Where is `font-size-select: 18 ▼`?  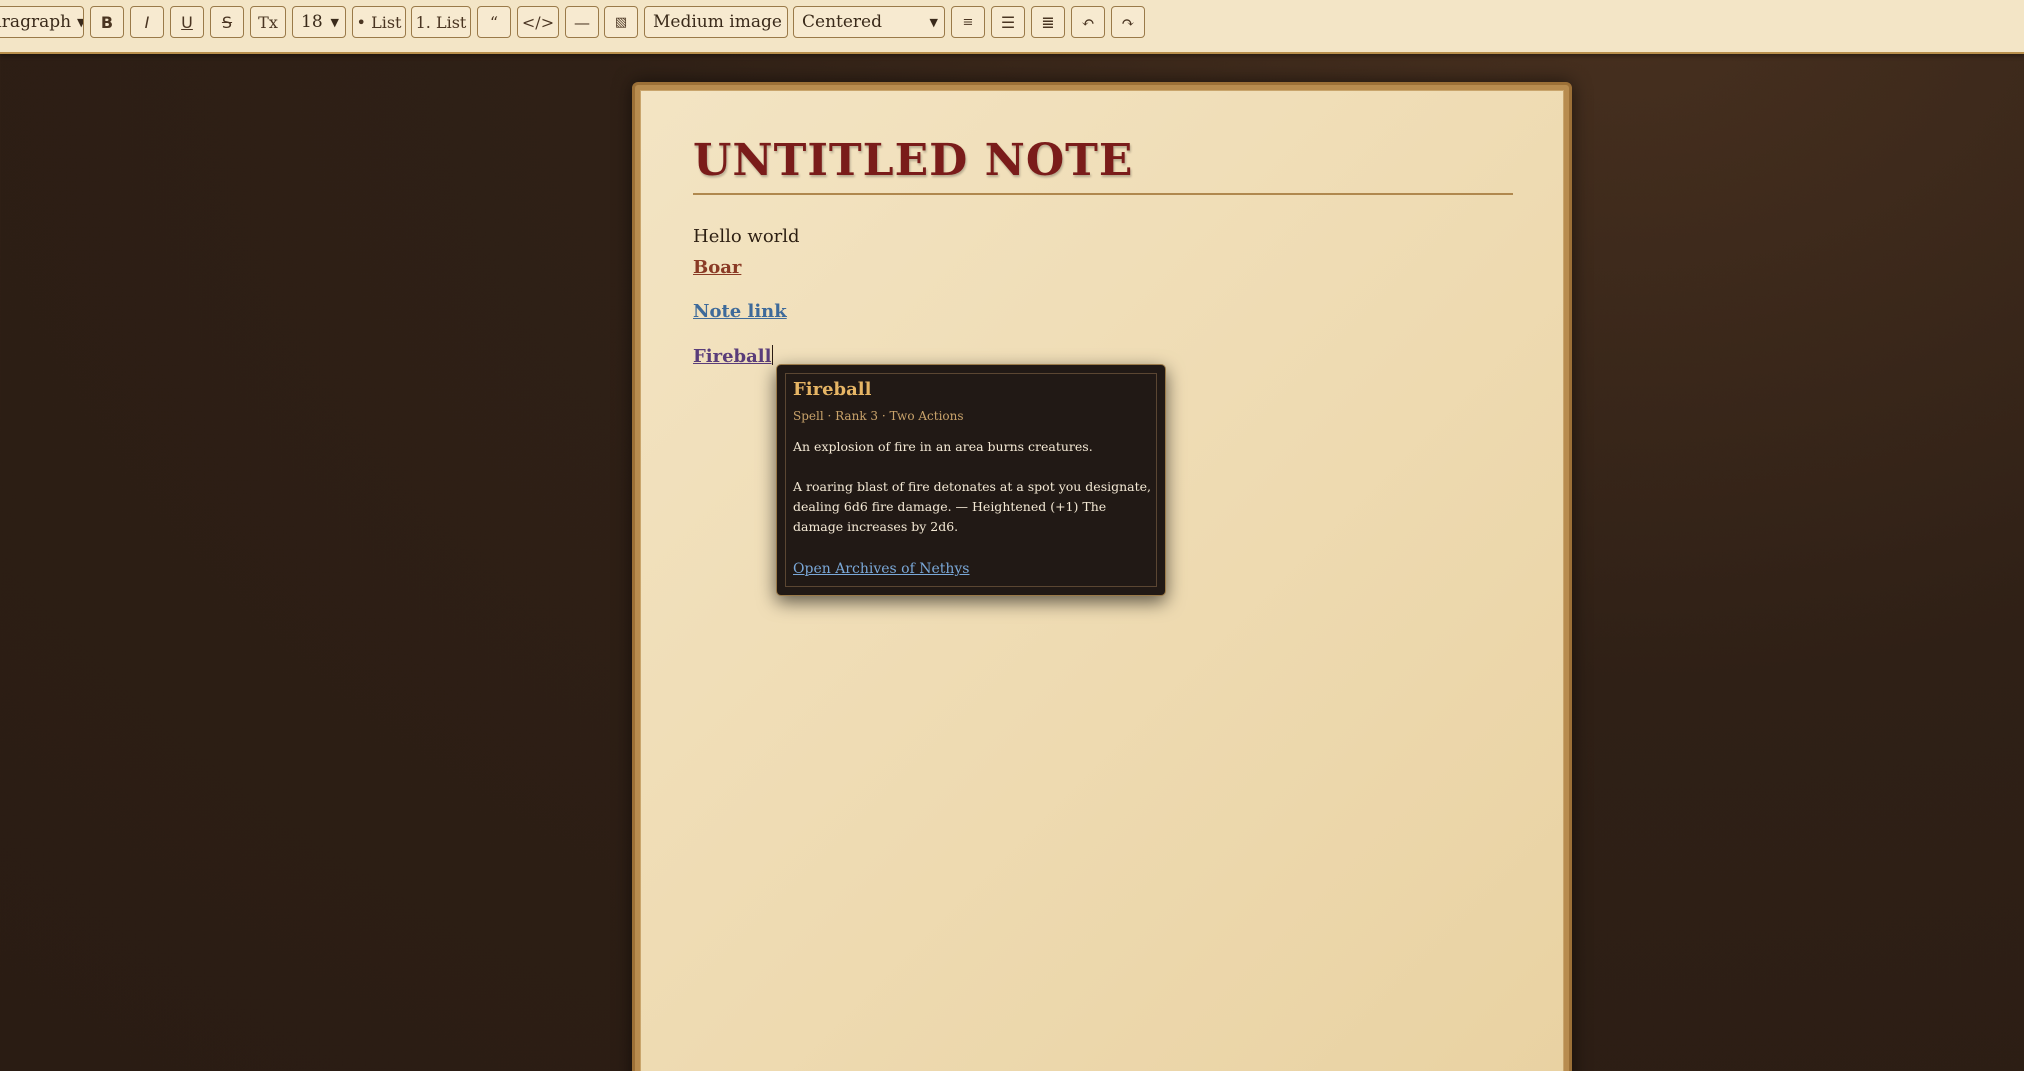 font-size-select: 18 ▼ is located at coordinates (319, 22).